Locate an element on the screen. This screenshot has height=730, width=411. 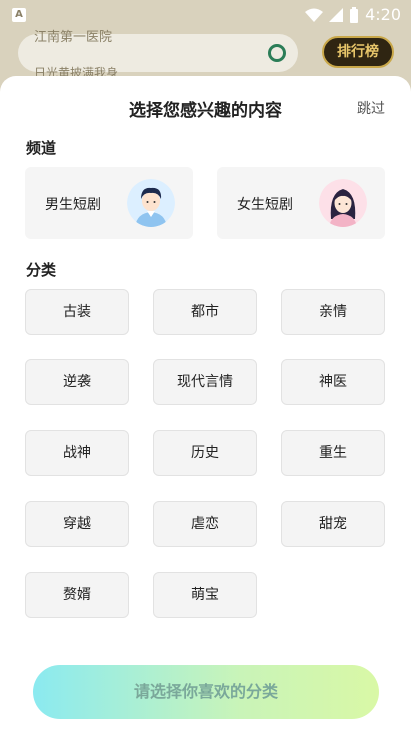
channel-section-label: 频道 is located at coordinates (41, 148).